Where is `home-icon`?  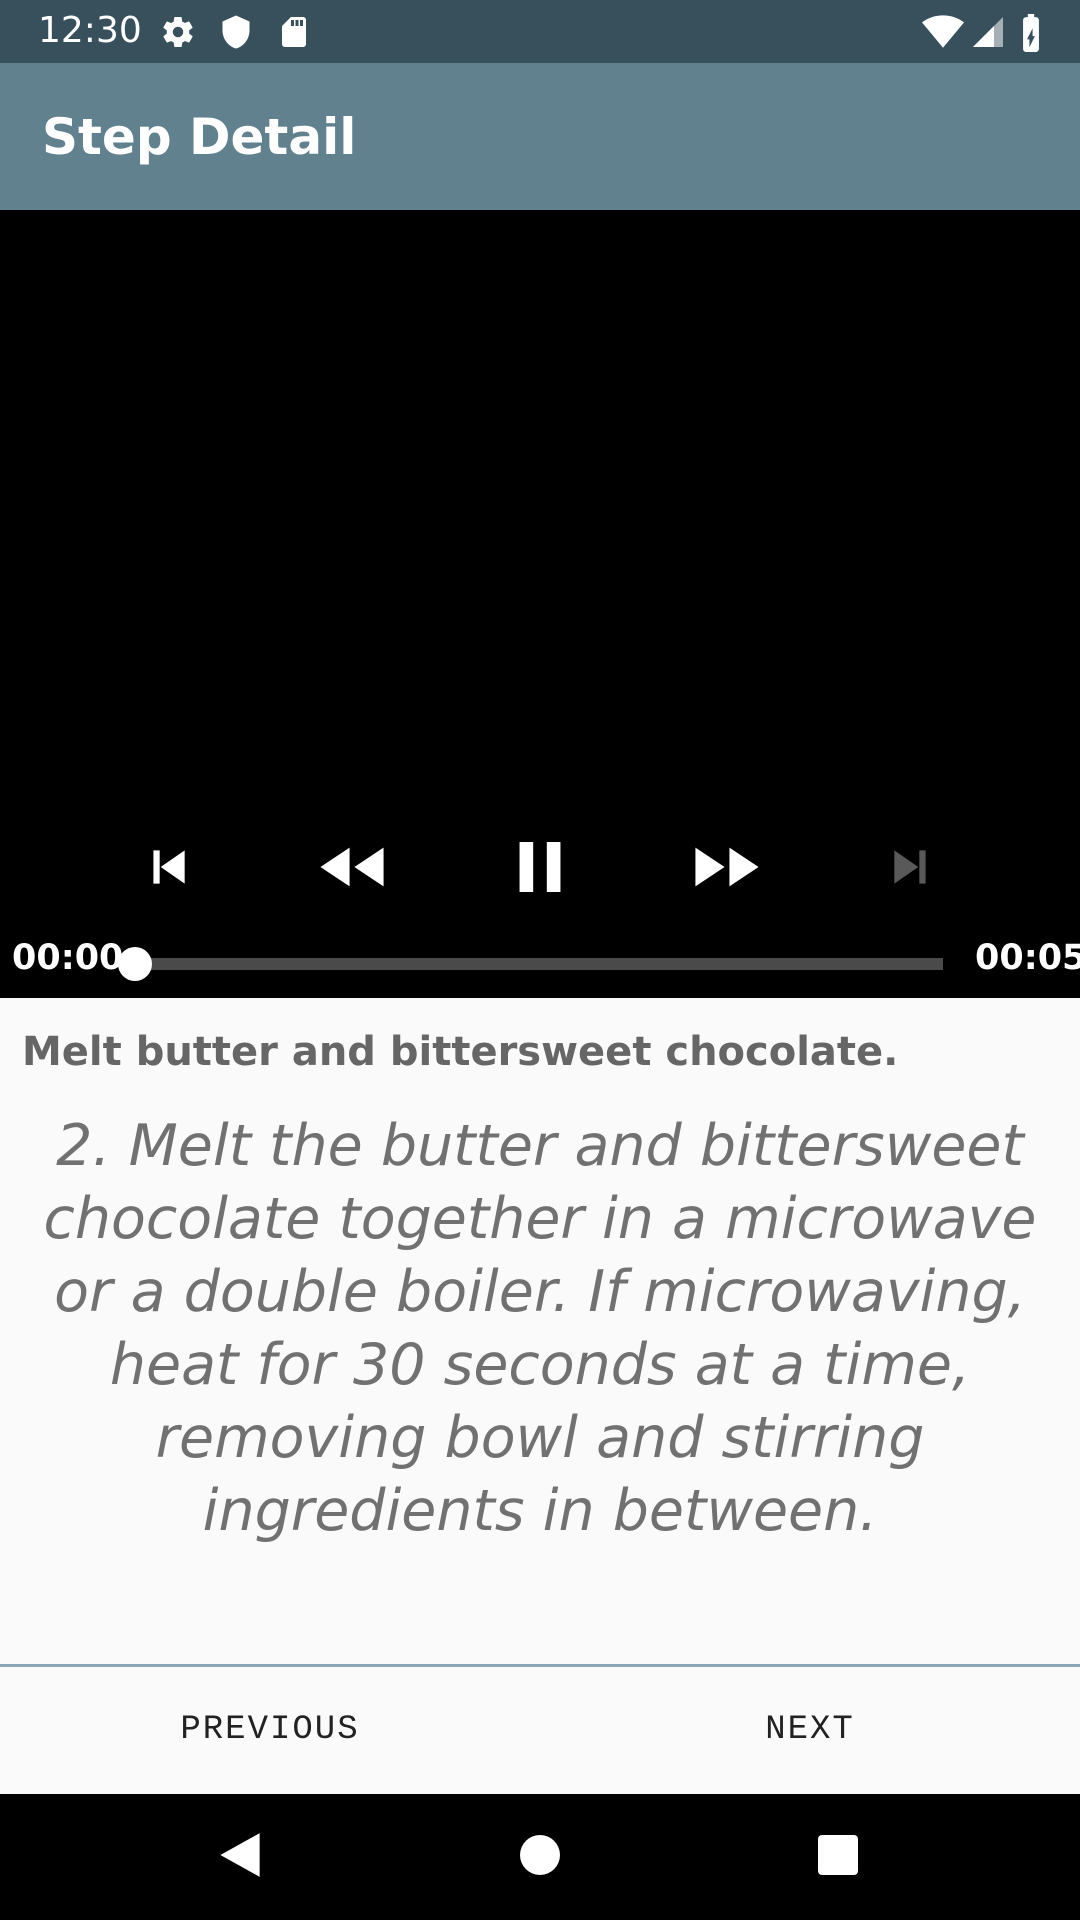
home-icon is located at coordinates (540, 1857).